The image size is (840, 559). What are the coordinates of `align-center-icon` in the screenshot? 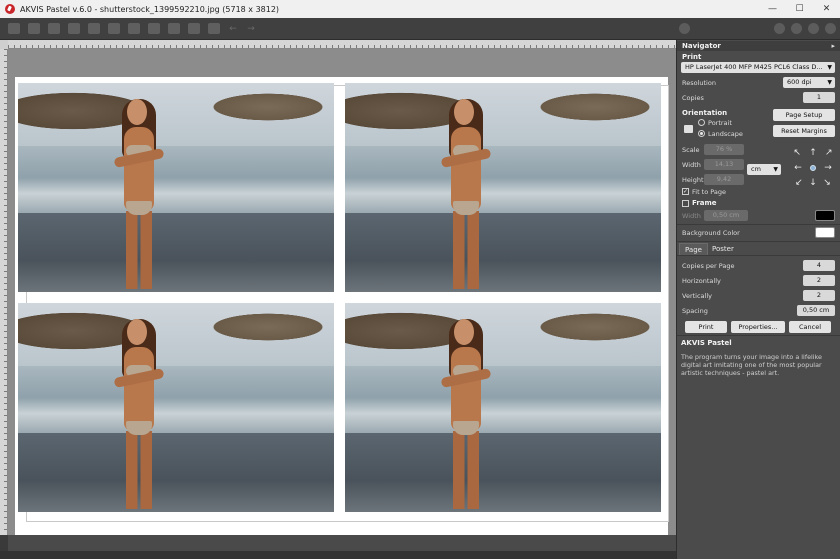 It's located at (813, 168).